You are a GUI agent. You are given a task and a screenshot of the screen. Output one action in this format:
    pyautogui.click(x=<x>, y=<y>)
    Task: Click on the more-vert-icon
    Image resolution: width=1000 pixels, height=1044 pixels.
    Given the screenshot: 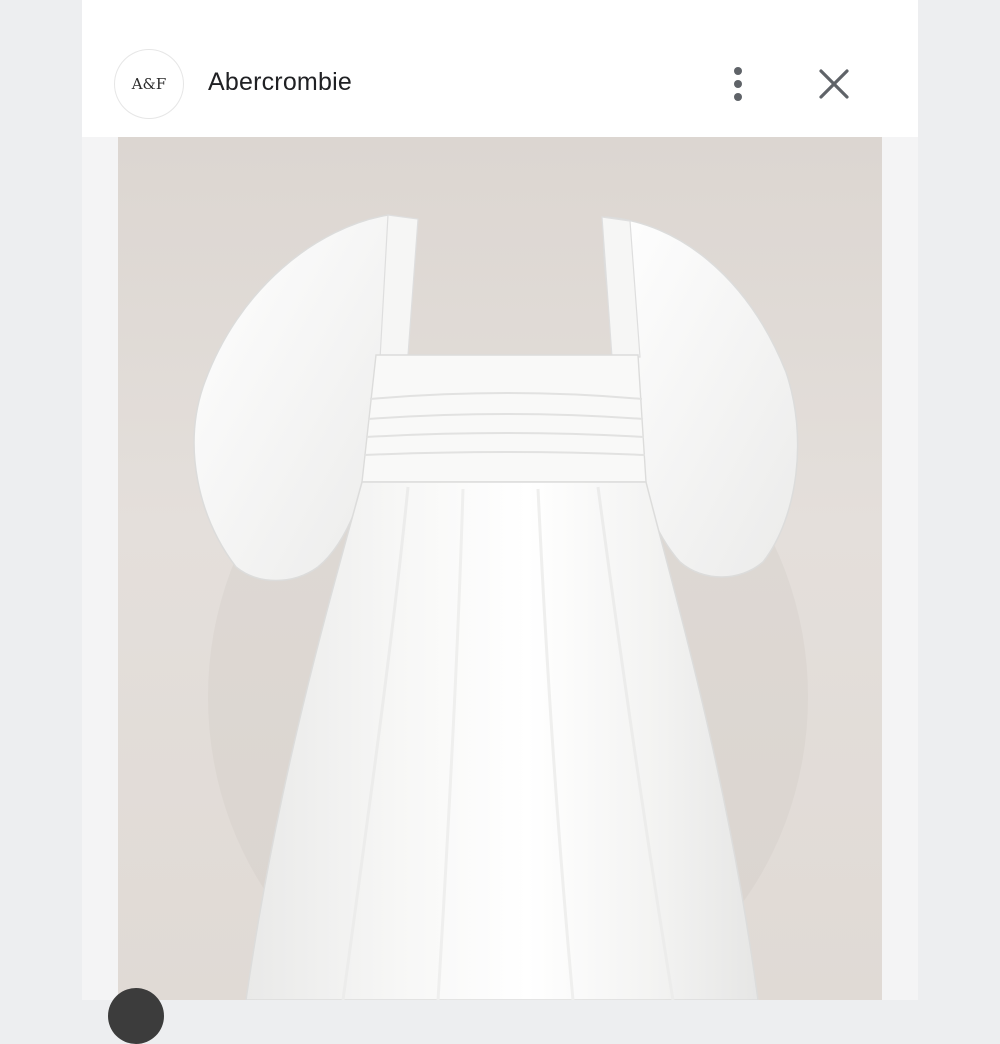 What is the action you would take?
    pyautogui.click(x=738, y=84)
    